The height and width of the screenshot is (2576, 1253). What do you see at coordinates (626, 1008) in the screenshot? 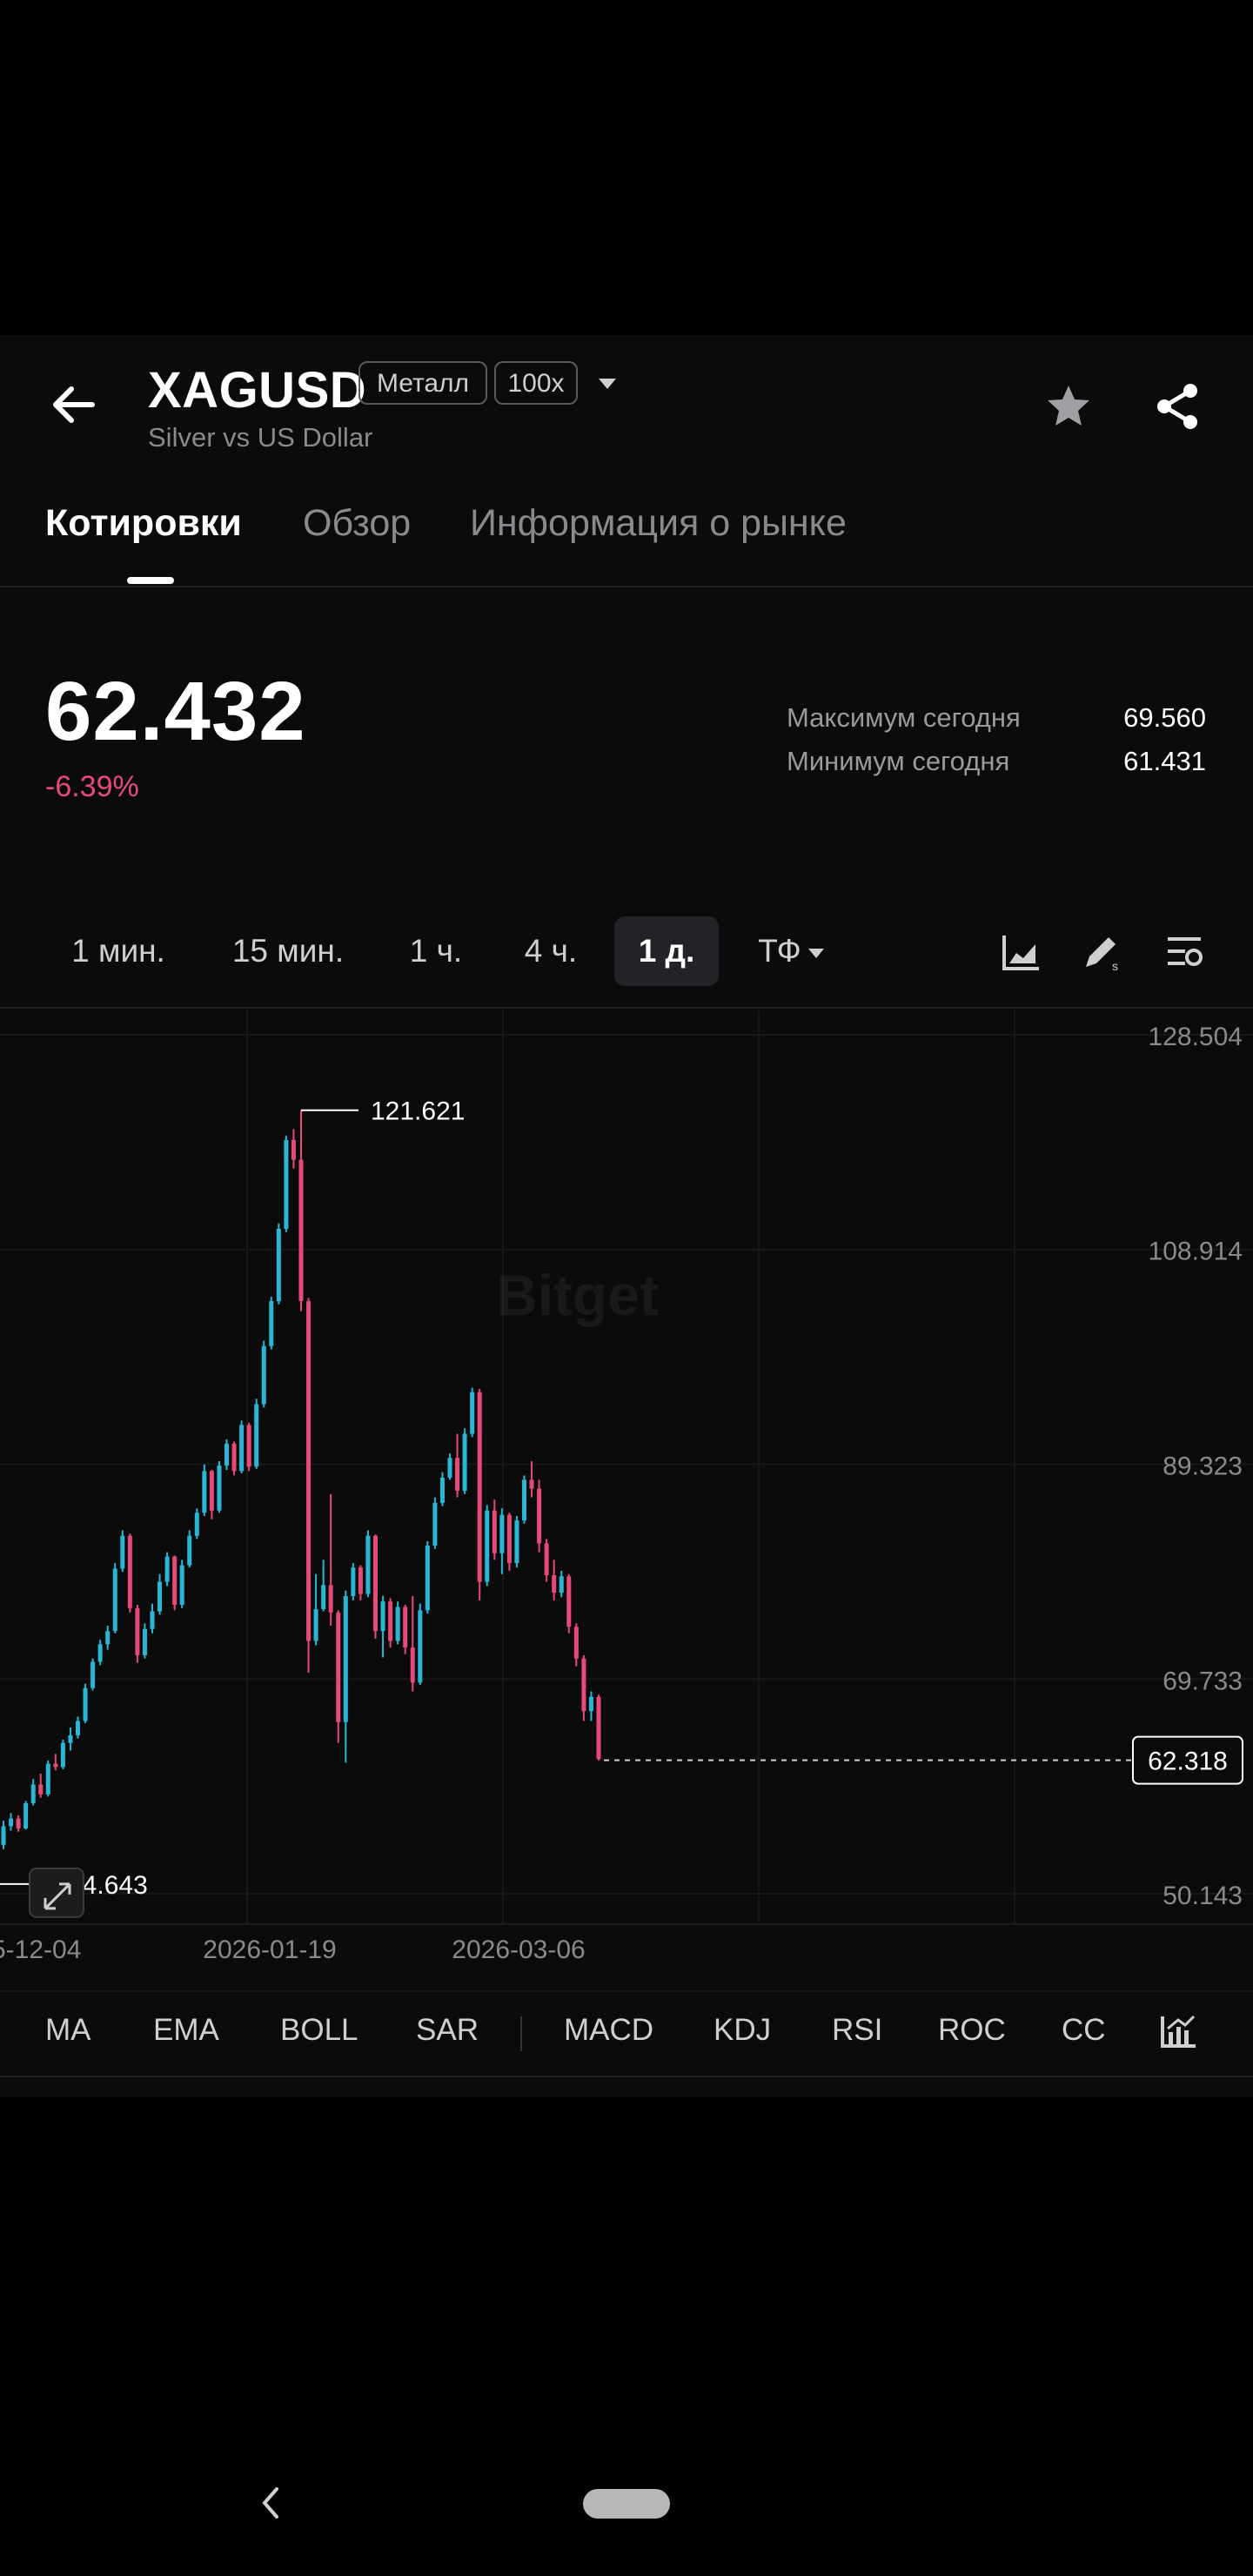
I see `toolbar-divider` at bounding box center [626, 1008].